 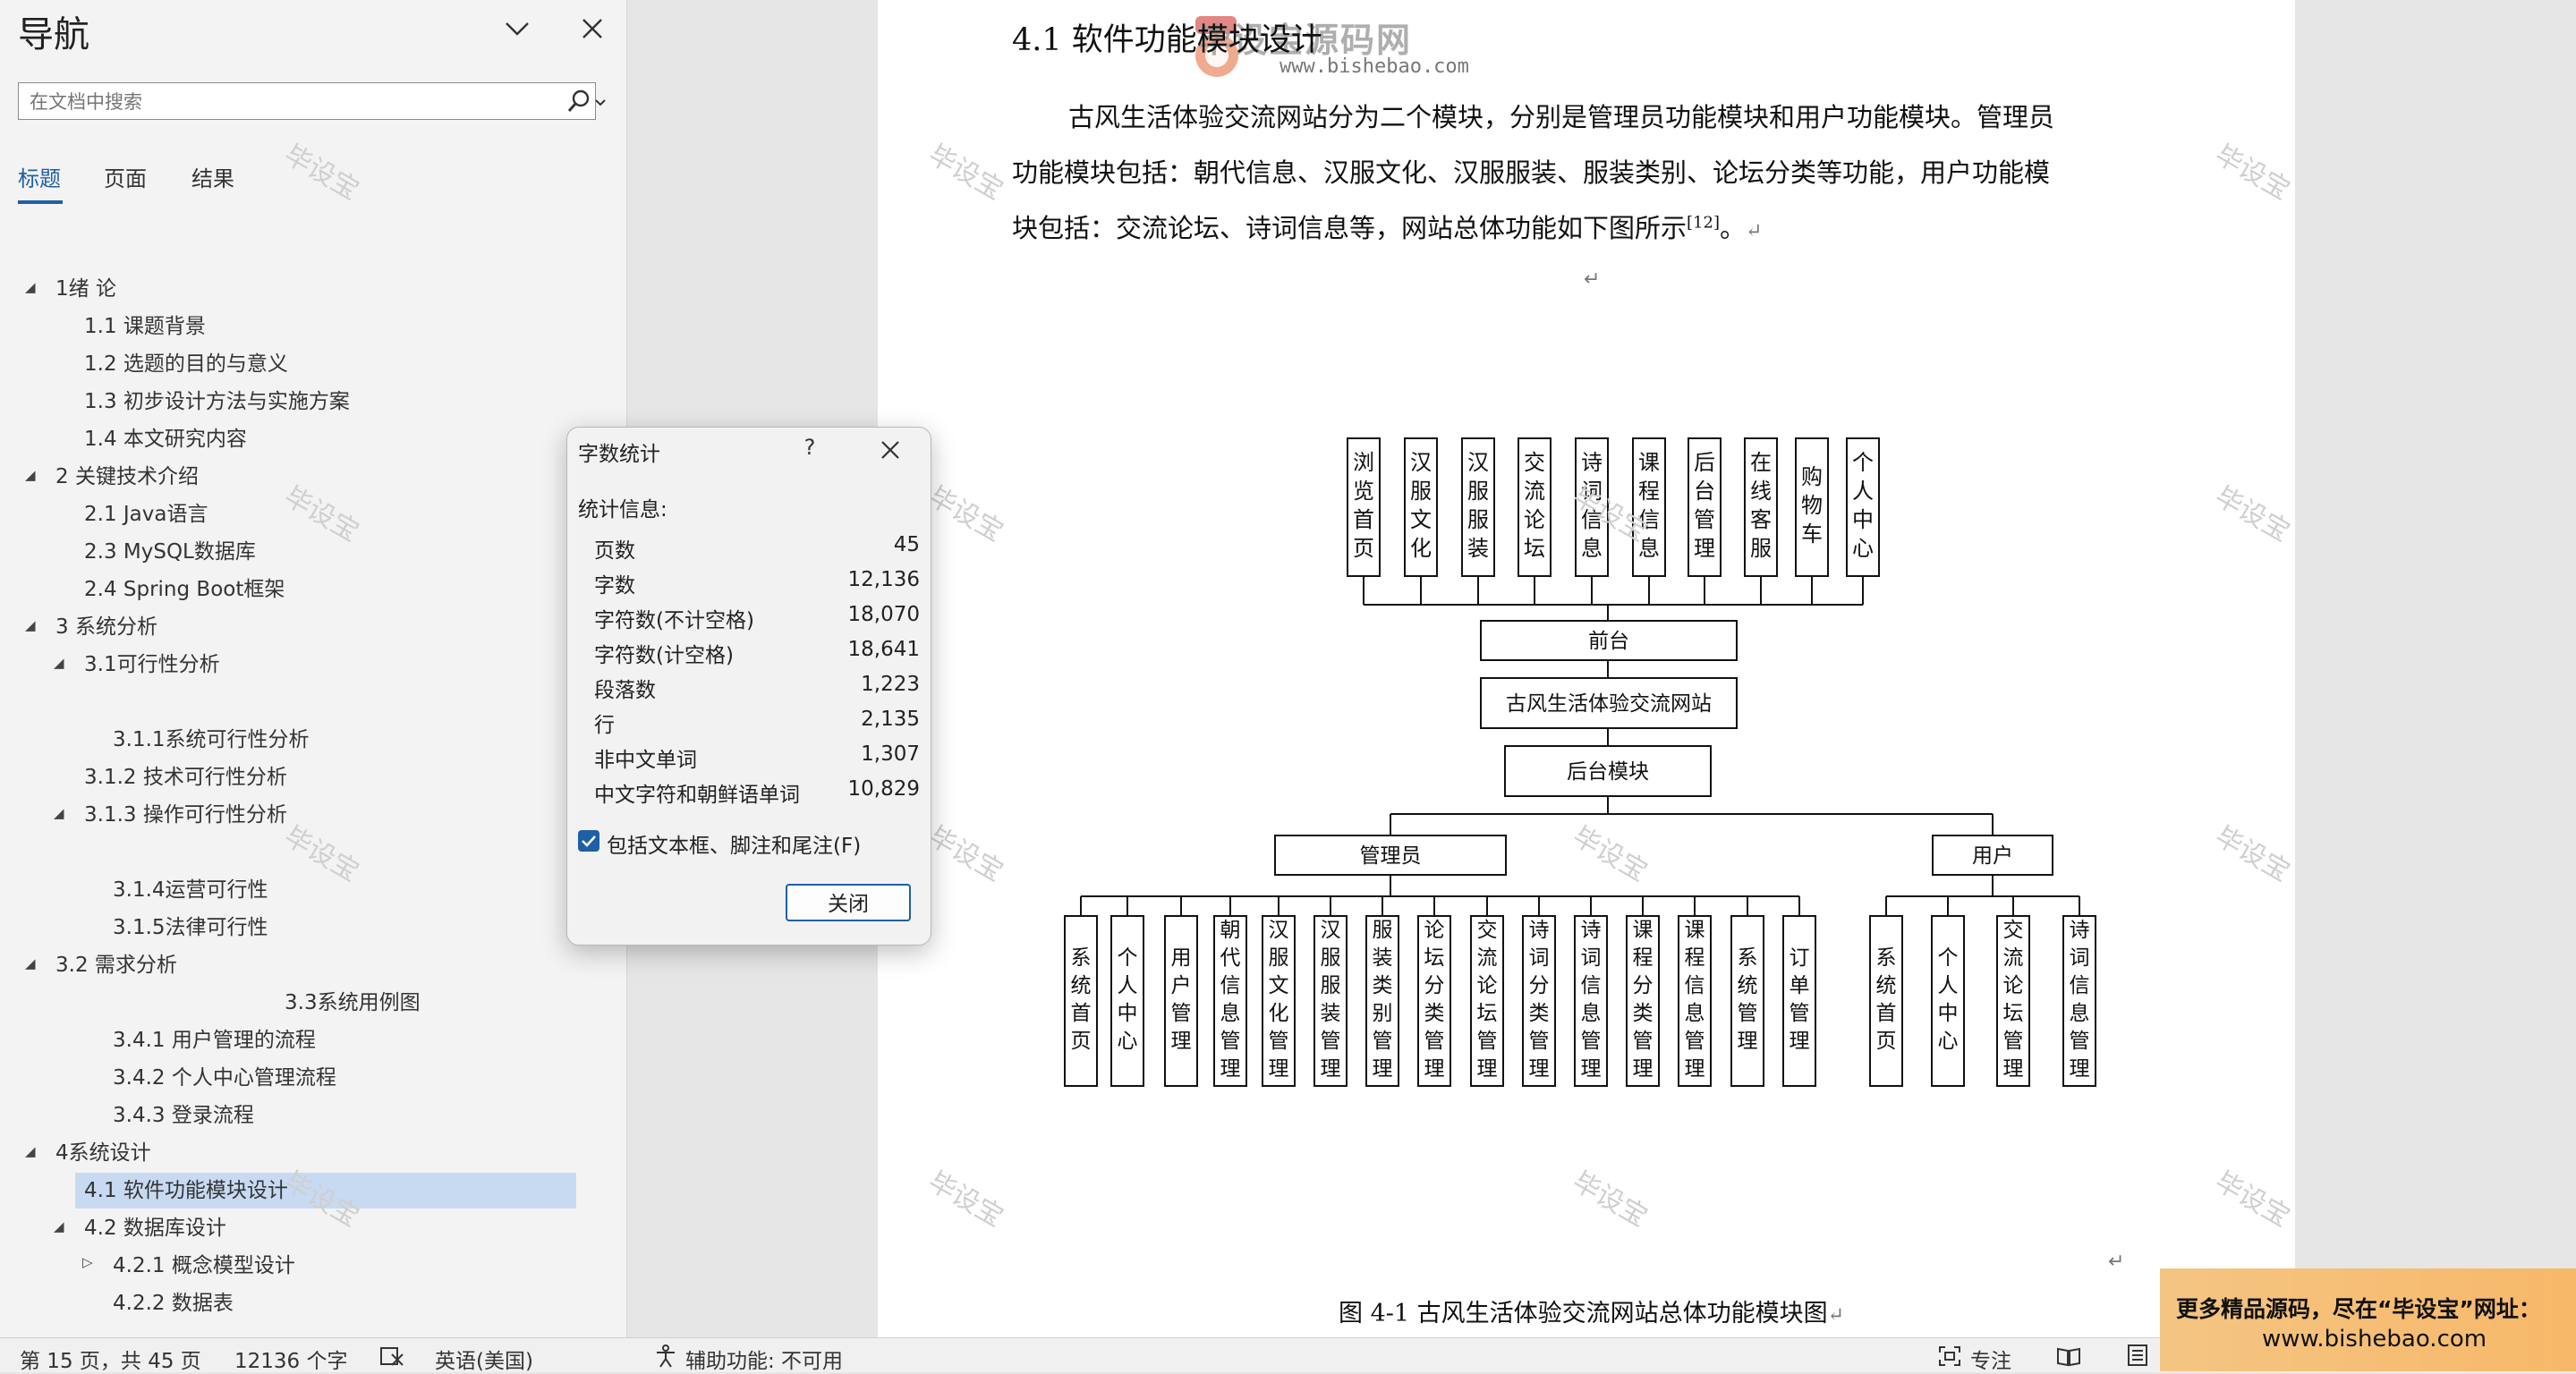 I want to click on paragraph-line: 块包括：交流论坛、诗词信息等，网站总体功能如下图所示[12]。↵, so click(x=1387, y=226).